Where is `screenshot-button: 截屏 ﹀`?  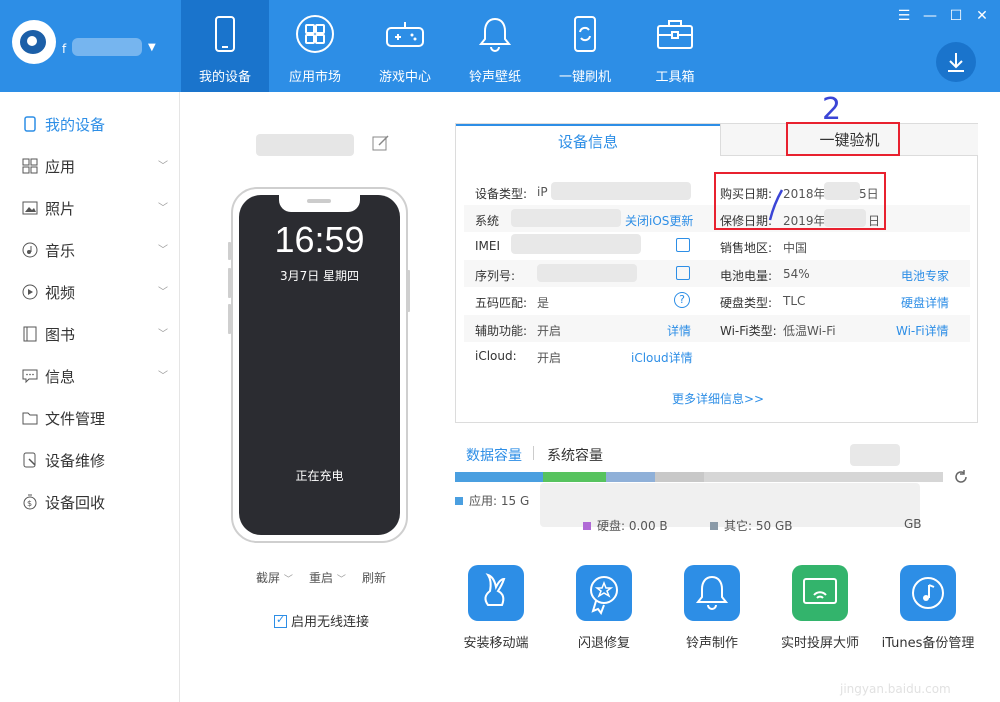 screenshot-button: 截屏 ﹀ is located at coordinates (274, 577).